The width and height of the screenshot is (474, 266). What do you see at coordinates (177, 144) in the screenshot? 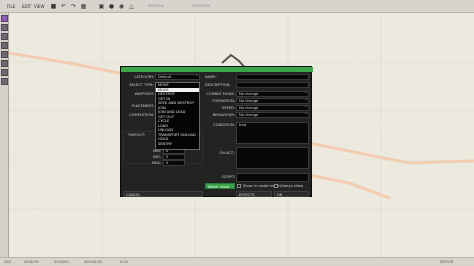
I see `type-option: SENTRY` at bounding box center [177, 144].